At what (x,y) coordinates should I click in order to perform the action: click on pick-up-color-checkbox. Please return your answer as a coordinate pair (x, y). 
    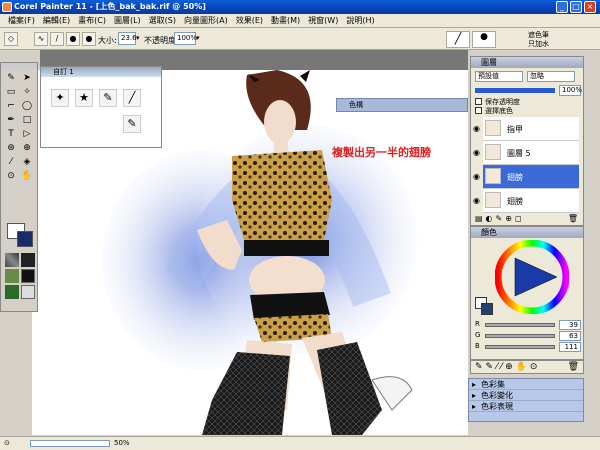
    Looking at the image, I should click on (478, 110).